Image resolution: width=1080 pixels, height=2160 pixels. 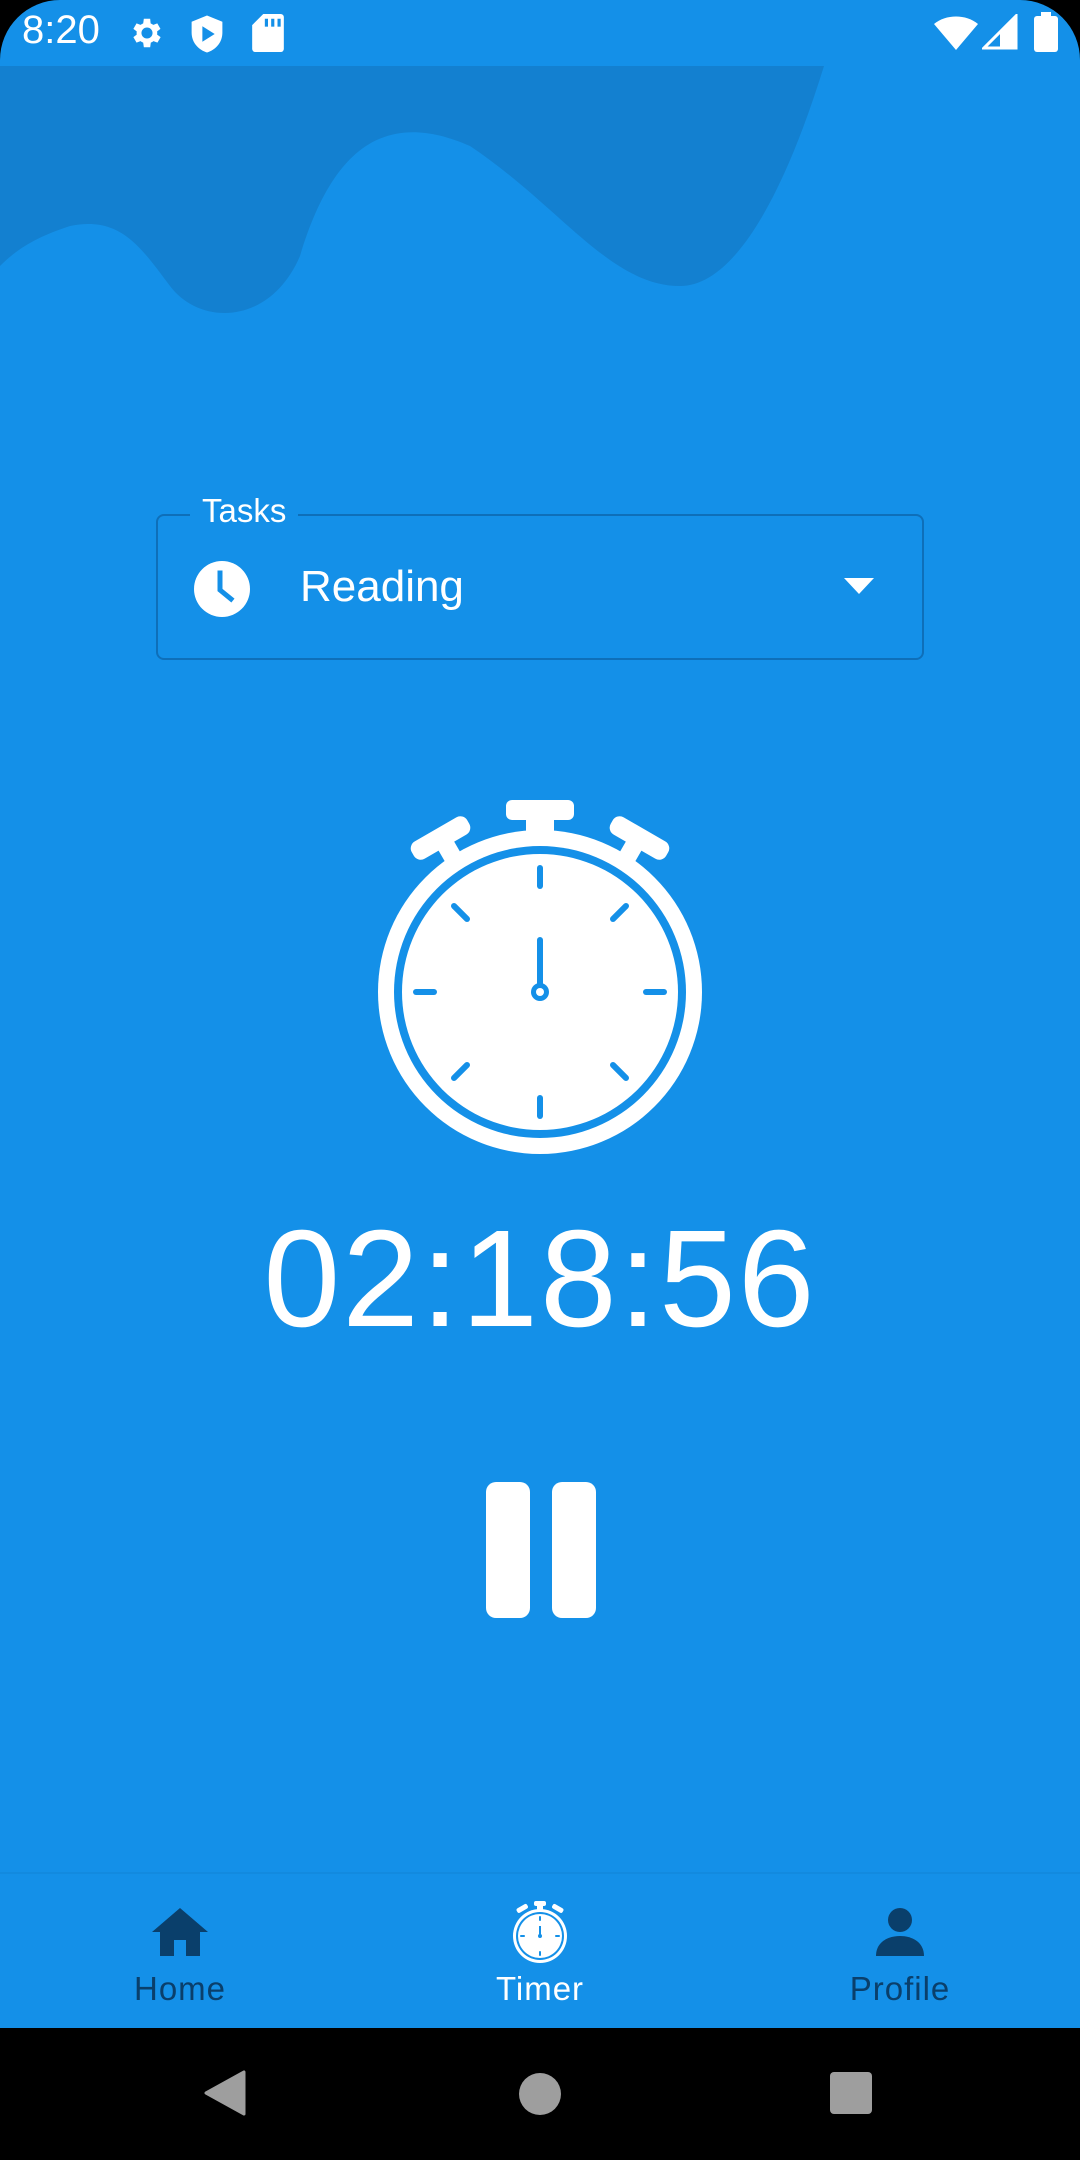 I want to click on tasks-label: Tasks, so click(x=244, y=511).